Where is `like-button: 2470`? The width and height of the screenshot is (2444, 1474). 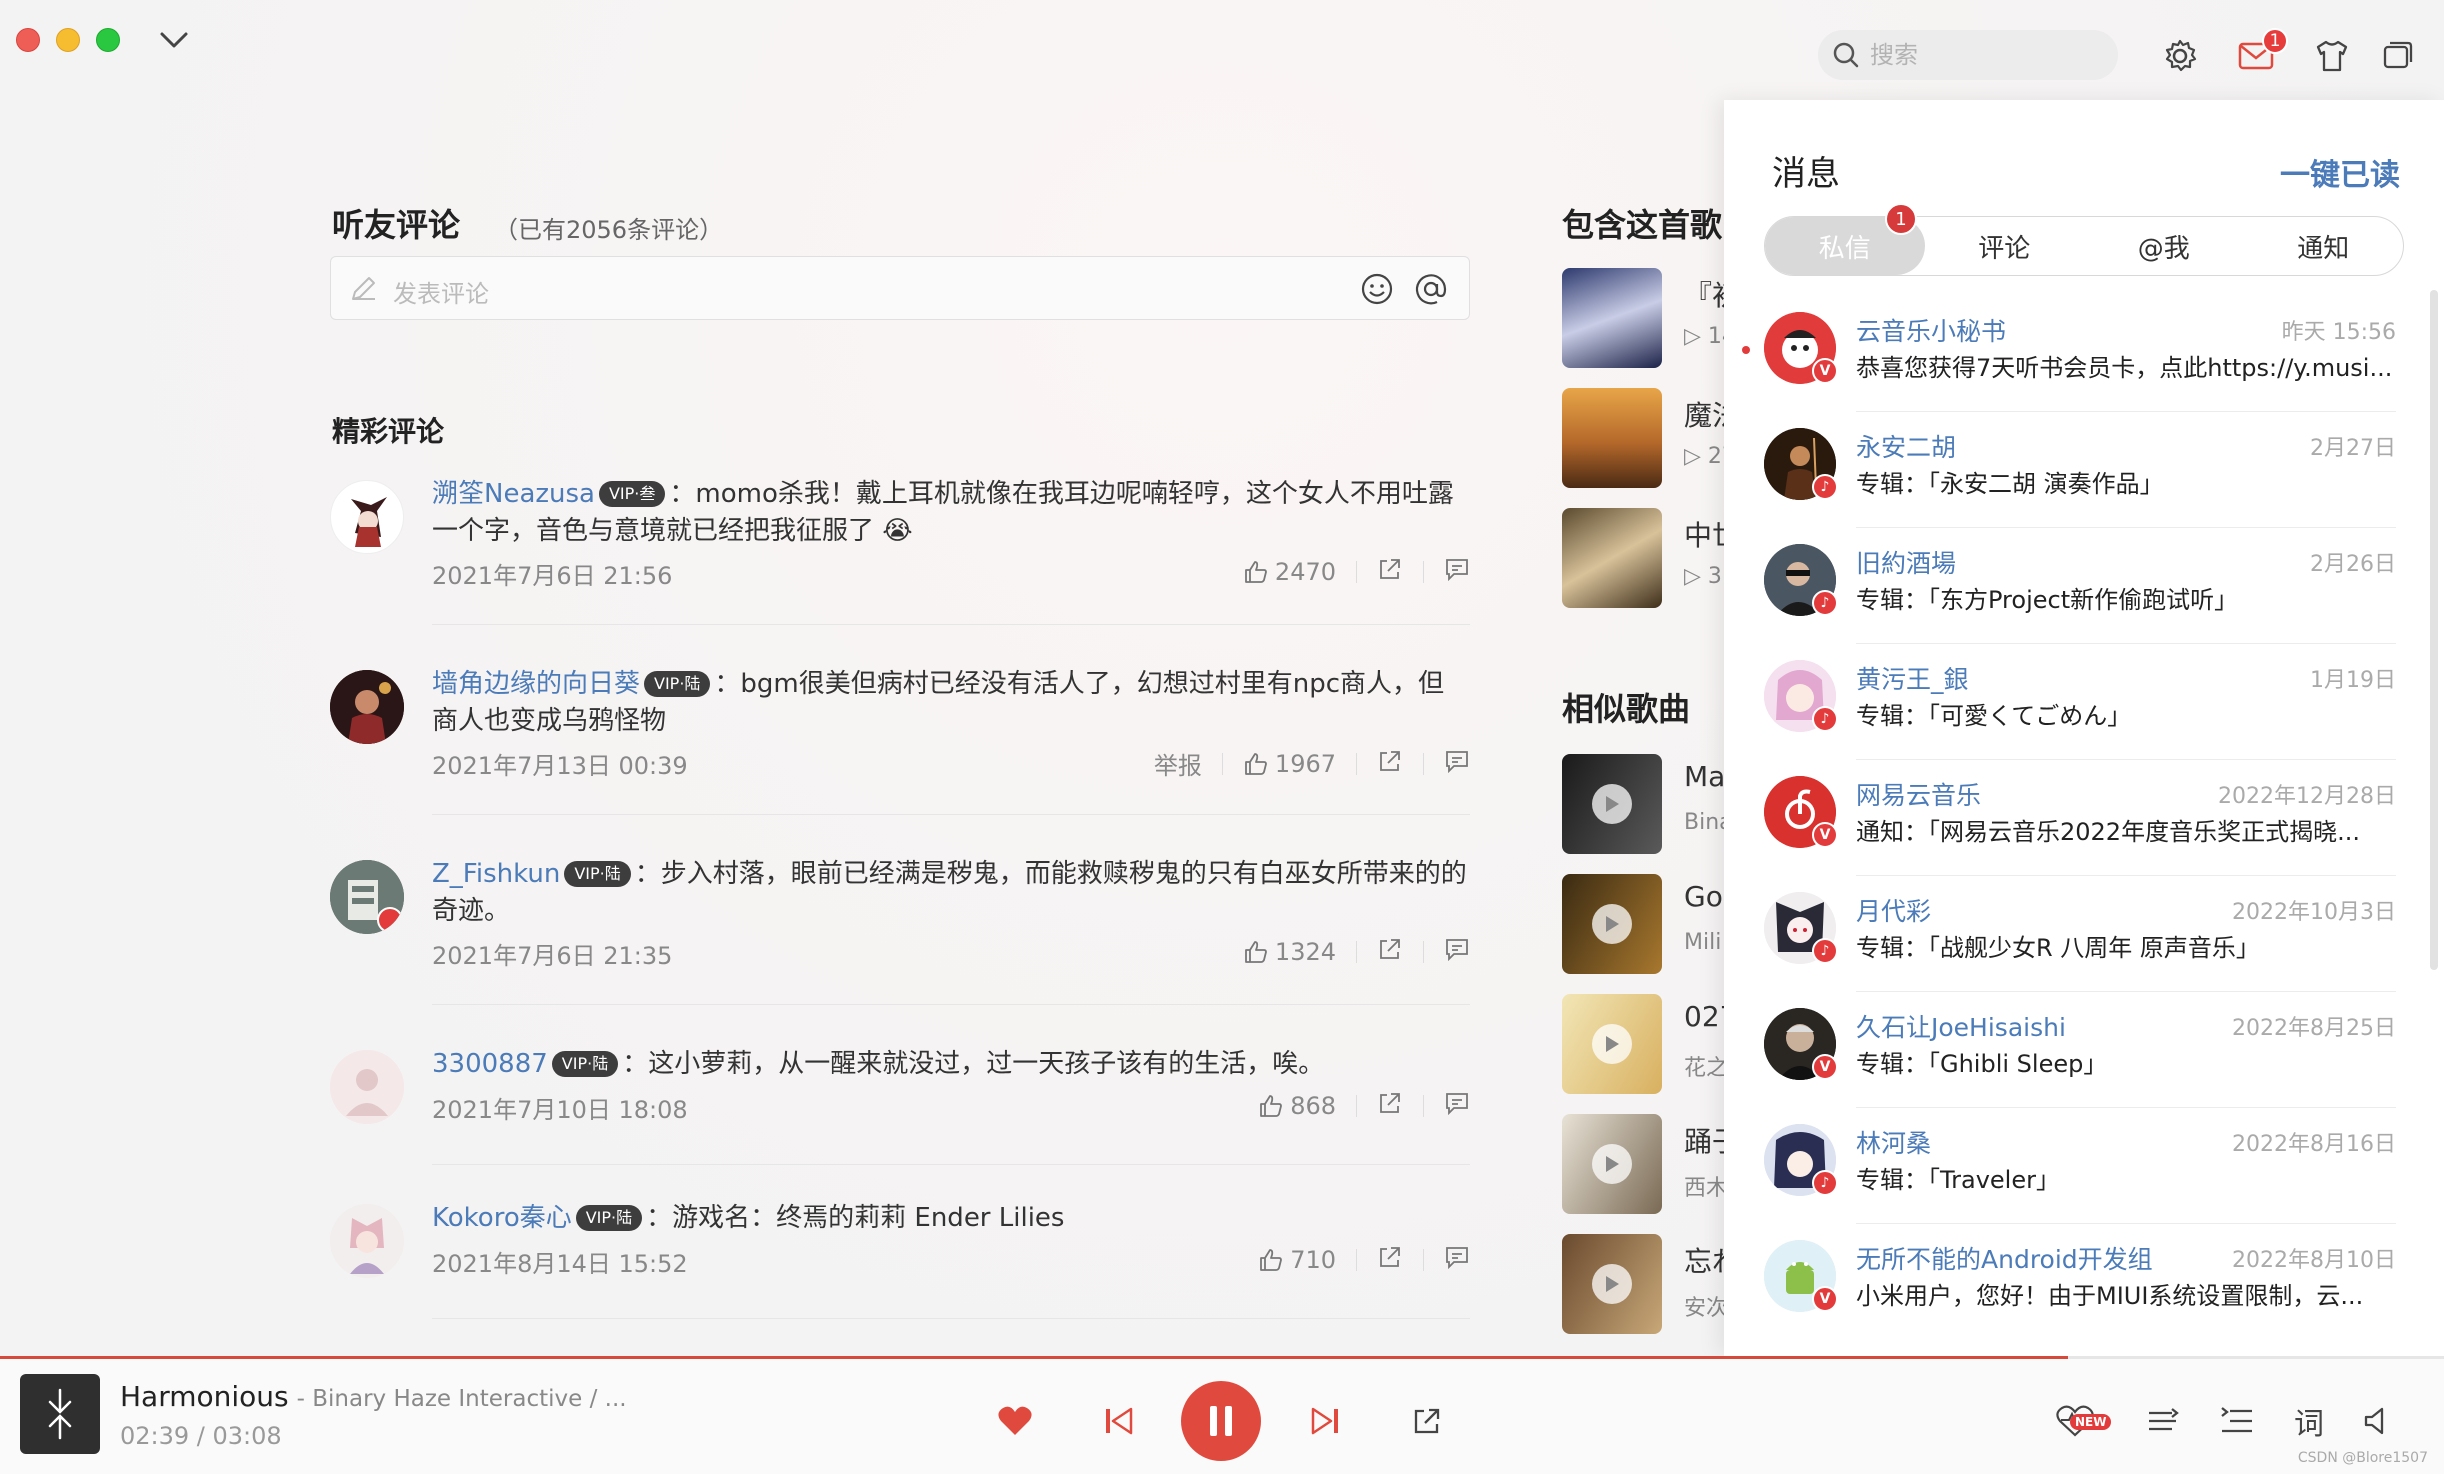
like-button: 2470 is located at coordinates (1289, 572).